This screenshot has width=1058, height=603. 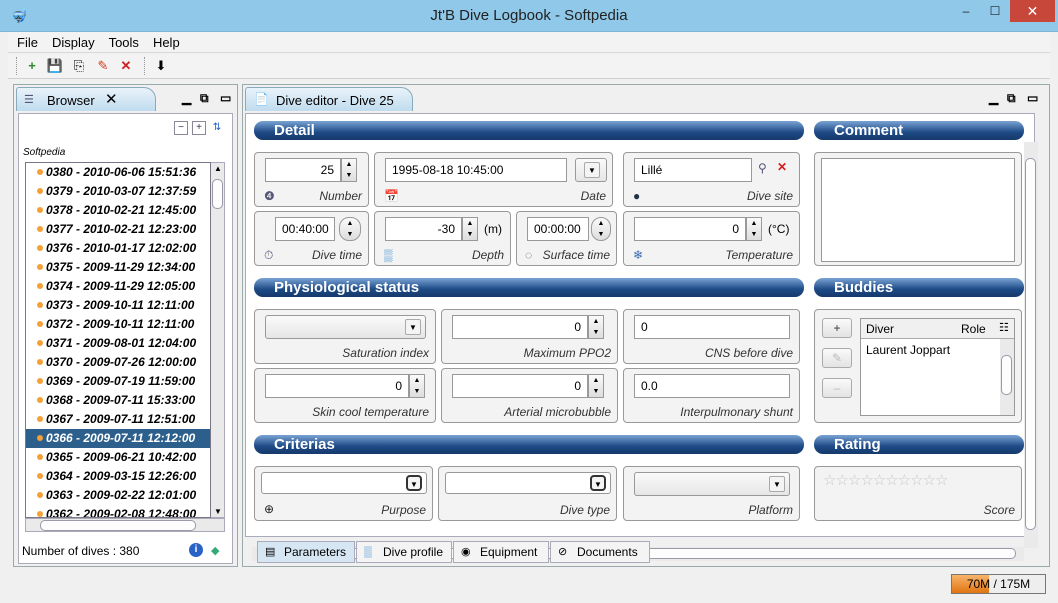 I want to click on minimize-button: –, so click(x=966, y=11).